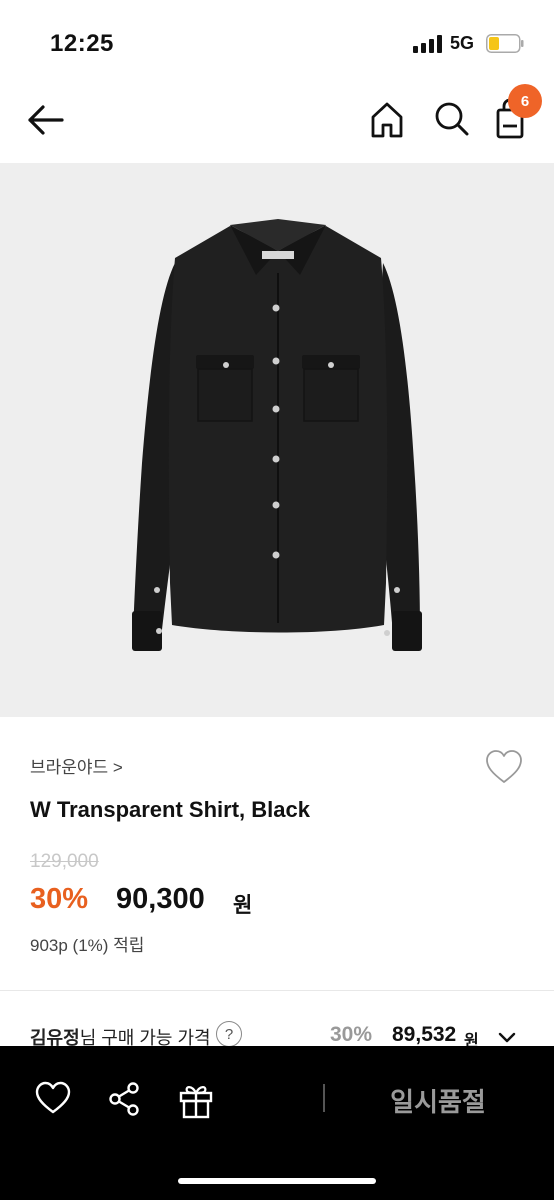 Image resolution: width=554 pixels, height=1200 pixels. Describe the element at coordinates (507, 1037) in the screenshot. I see `chevron-down-icon` at that location.